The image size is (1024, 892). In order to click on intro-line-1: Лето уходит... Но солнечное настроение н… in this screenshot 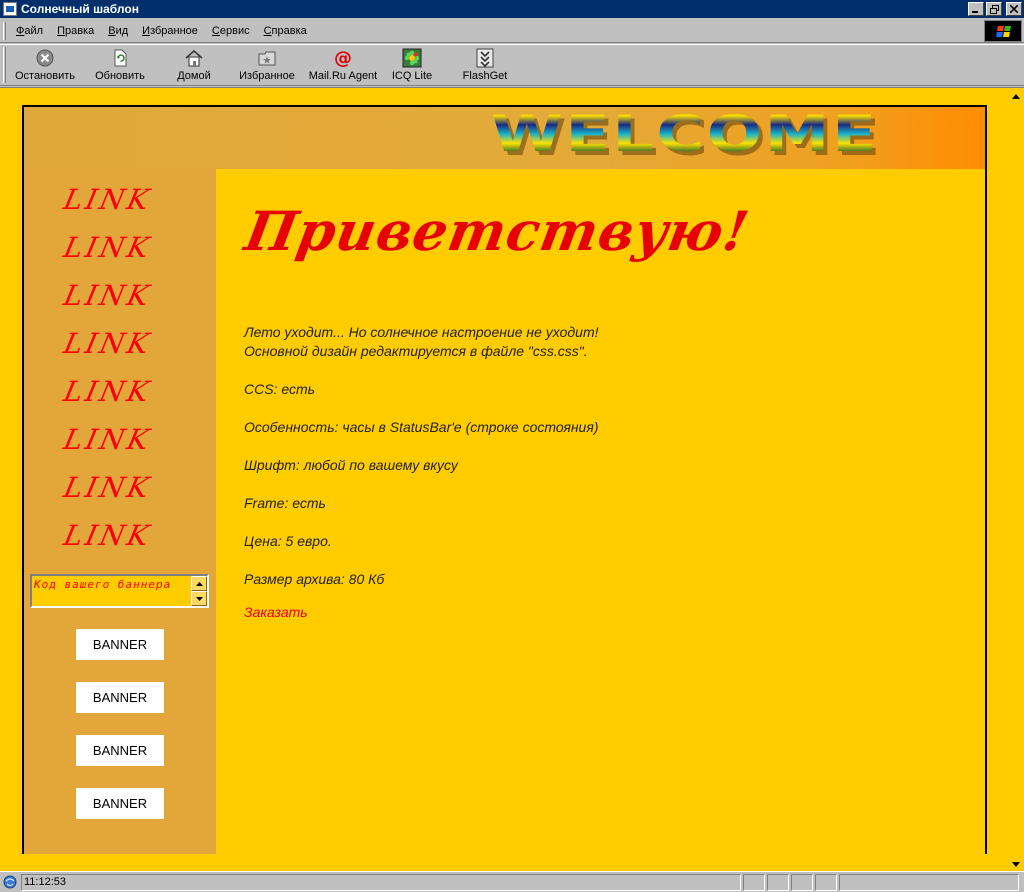, I will do `click(421, 332)`.